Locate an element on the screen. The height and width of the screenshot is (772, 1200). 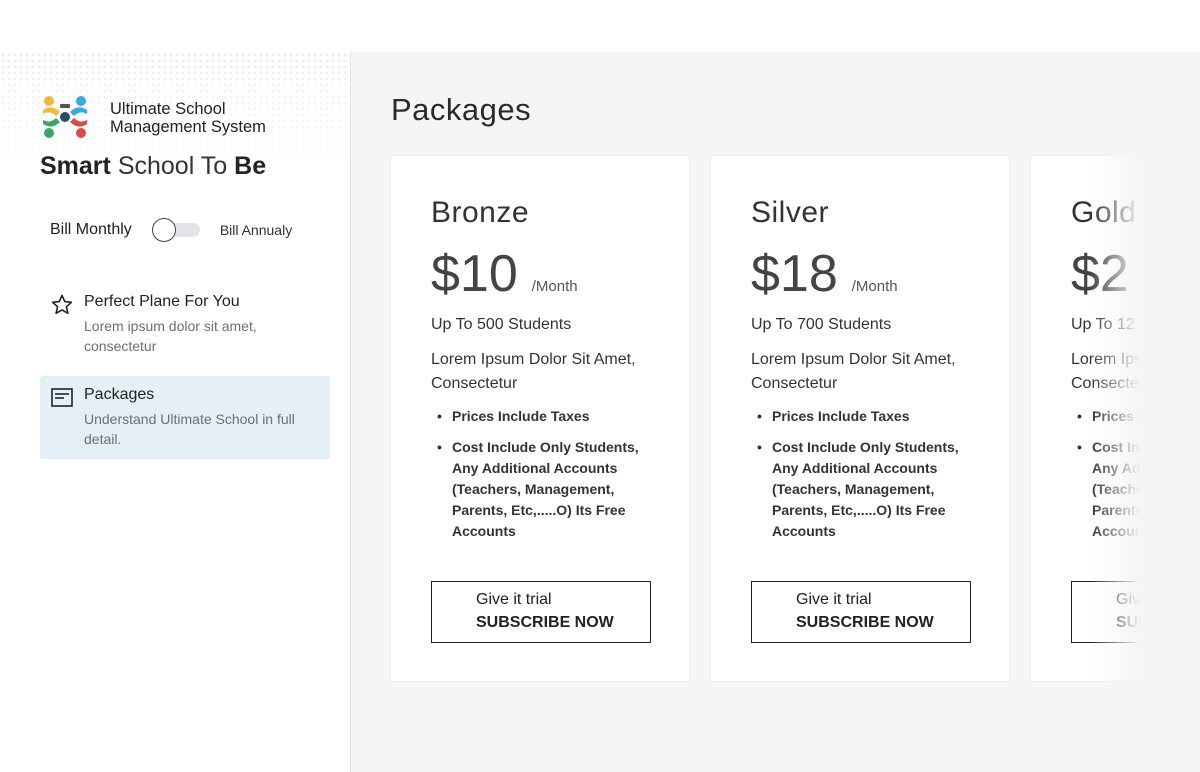
toggle-knob is located at coordinates (163, 230).